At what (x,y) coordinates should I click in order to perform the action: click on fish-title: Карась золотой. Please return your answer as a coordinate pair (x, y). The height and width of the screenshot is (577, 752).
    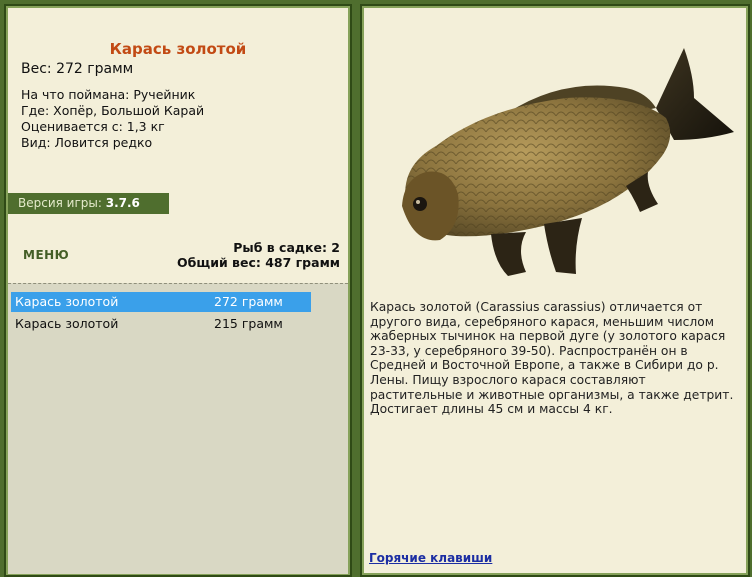
    Looking at the image, I should click on (178, 49).